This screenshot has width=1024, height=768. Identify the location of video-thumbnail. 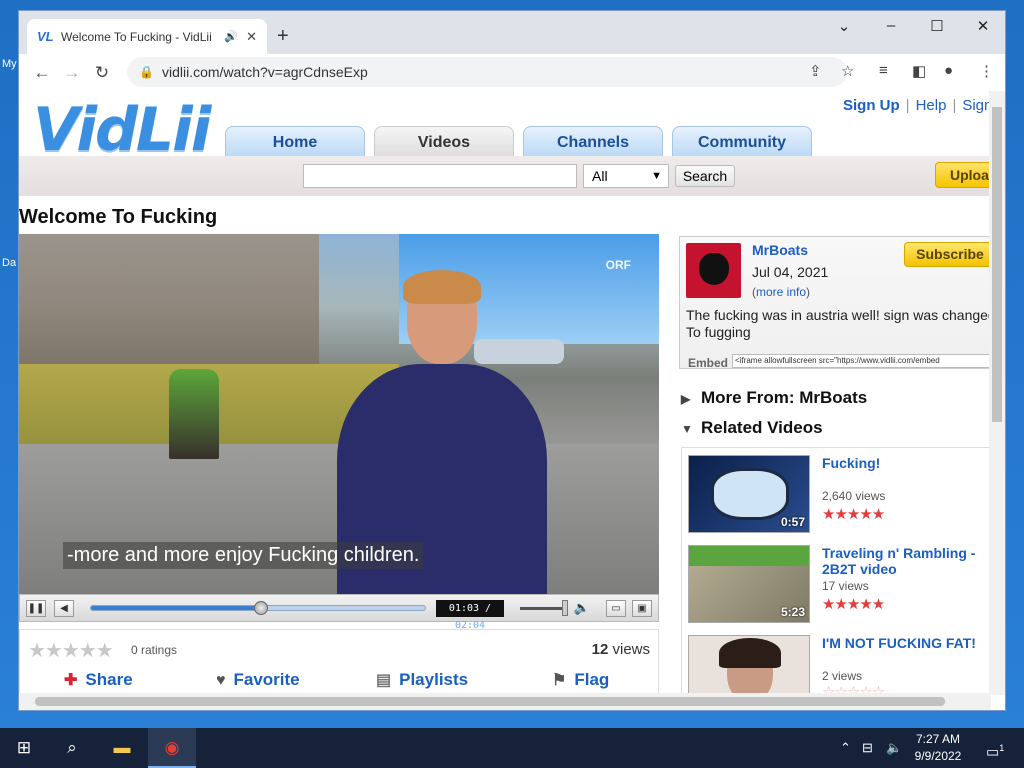
(749, 665).